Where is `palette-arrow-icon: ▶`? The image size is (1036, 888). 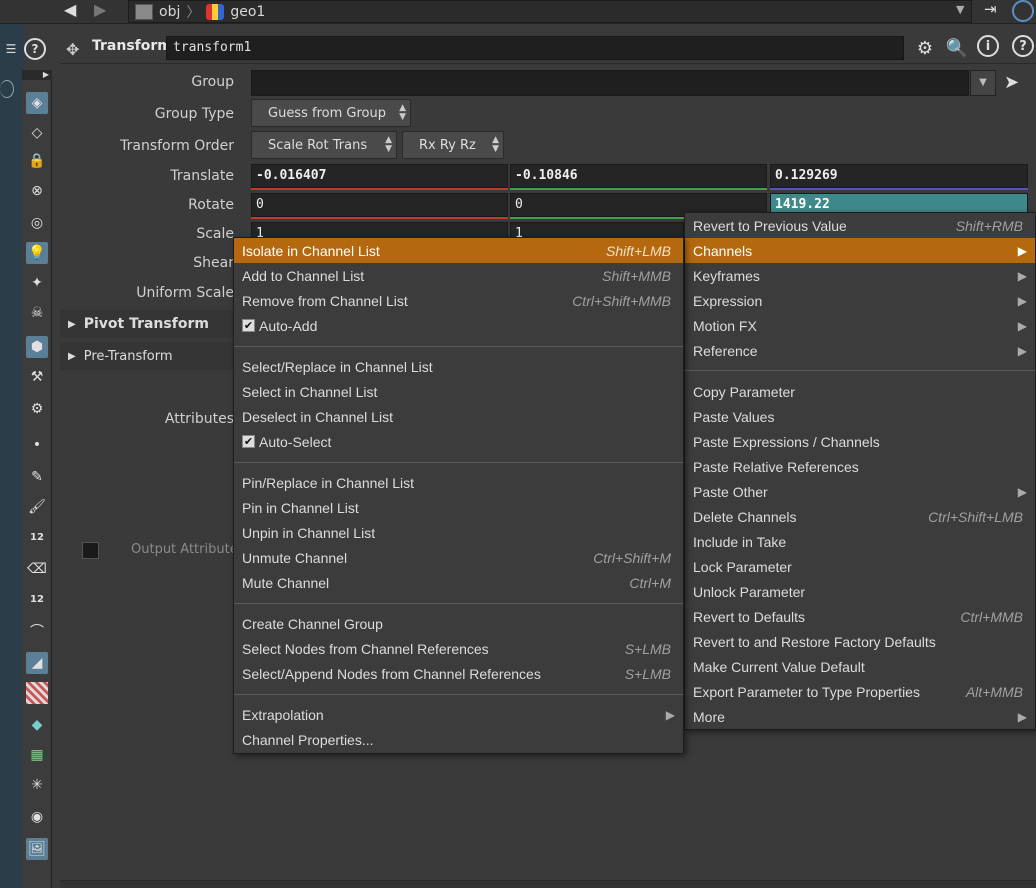 palette-arrow-icon: ▶ is located at coordinates (37, 75).